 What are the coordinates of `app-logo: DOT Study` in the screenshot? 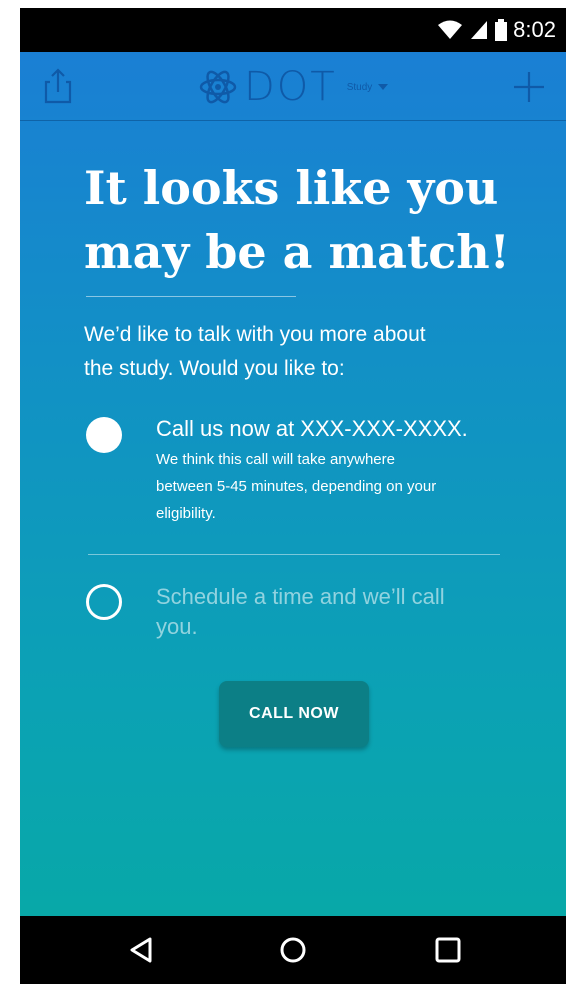 It's located at (293, 87).